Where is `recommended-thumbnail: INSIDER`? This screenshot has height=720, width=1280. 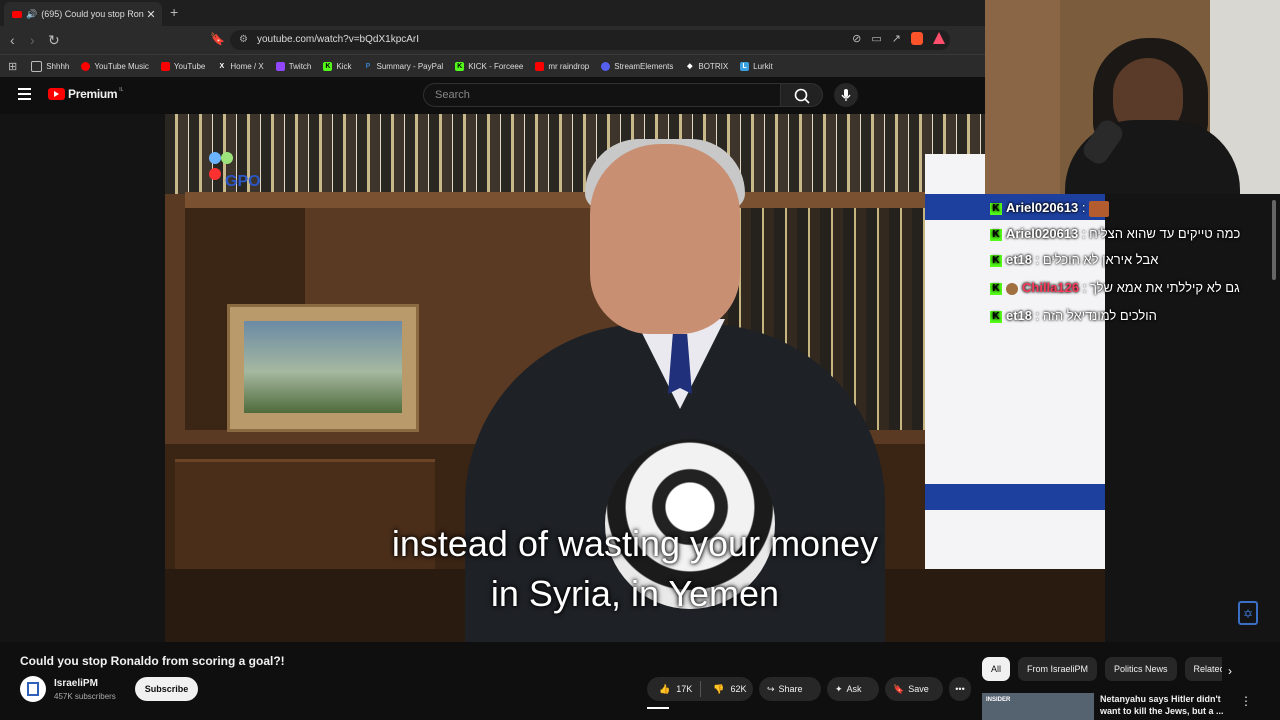
recommended-thumbnail: INSIDER is located at coordinates (1038, 706).